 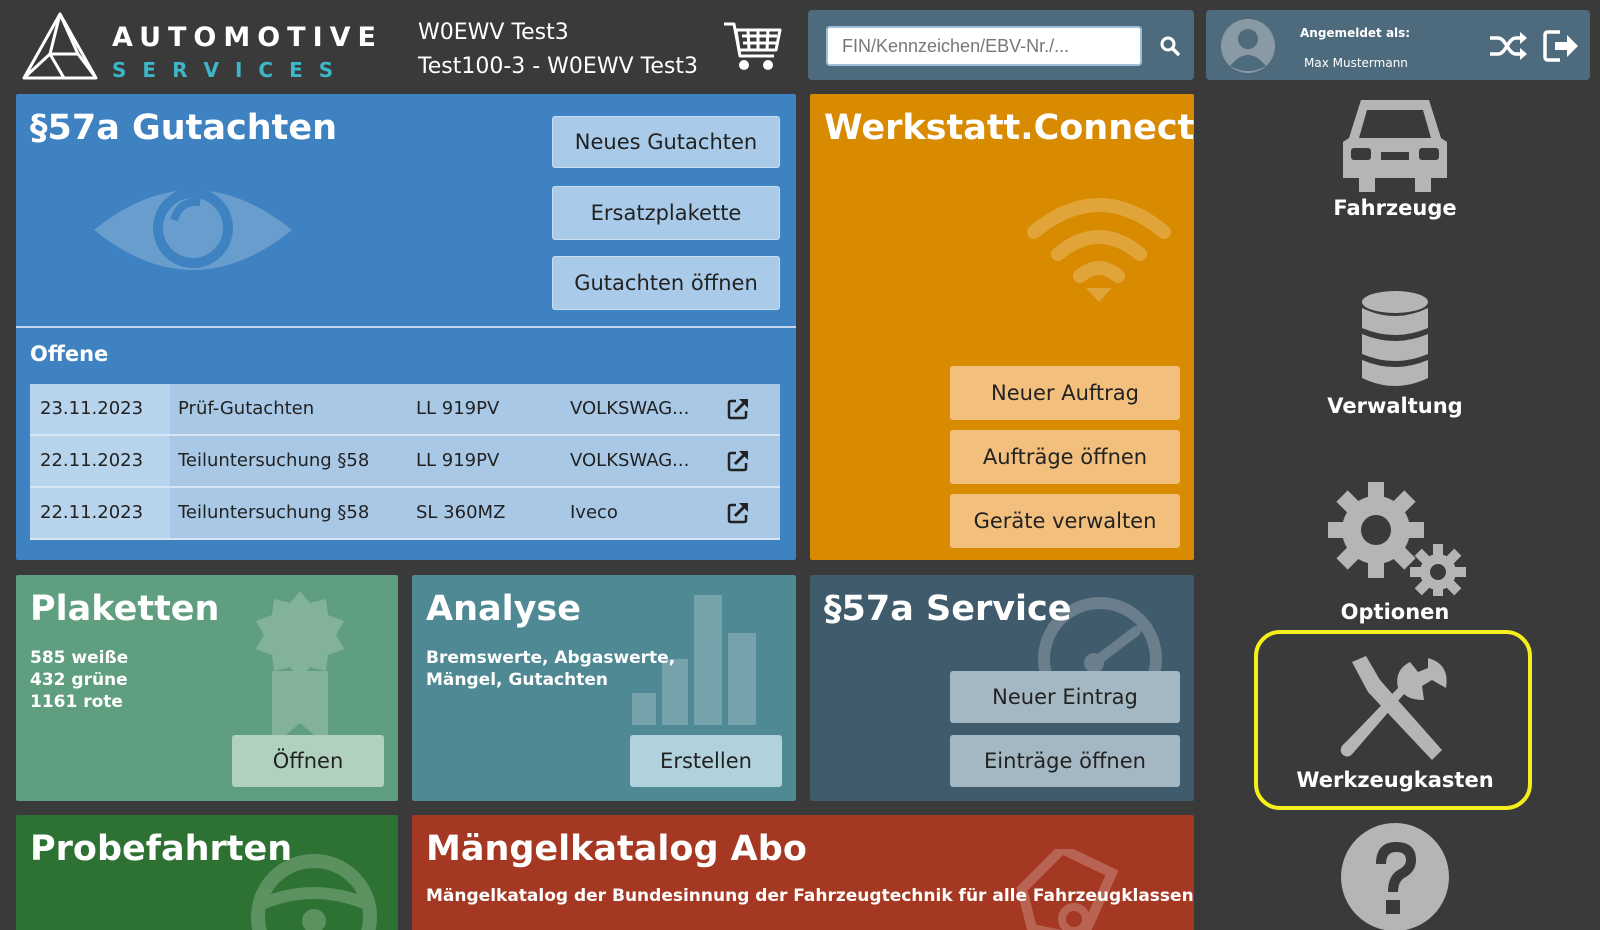 What do you see at coordinates (300, 669) in the screenshot?
I see `badge-icon` at bounding box center [300, 669].